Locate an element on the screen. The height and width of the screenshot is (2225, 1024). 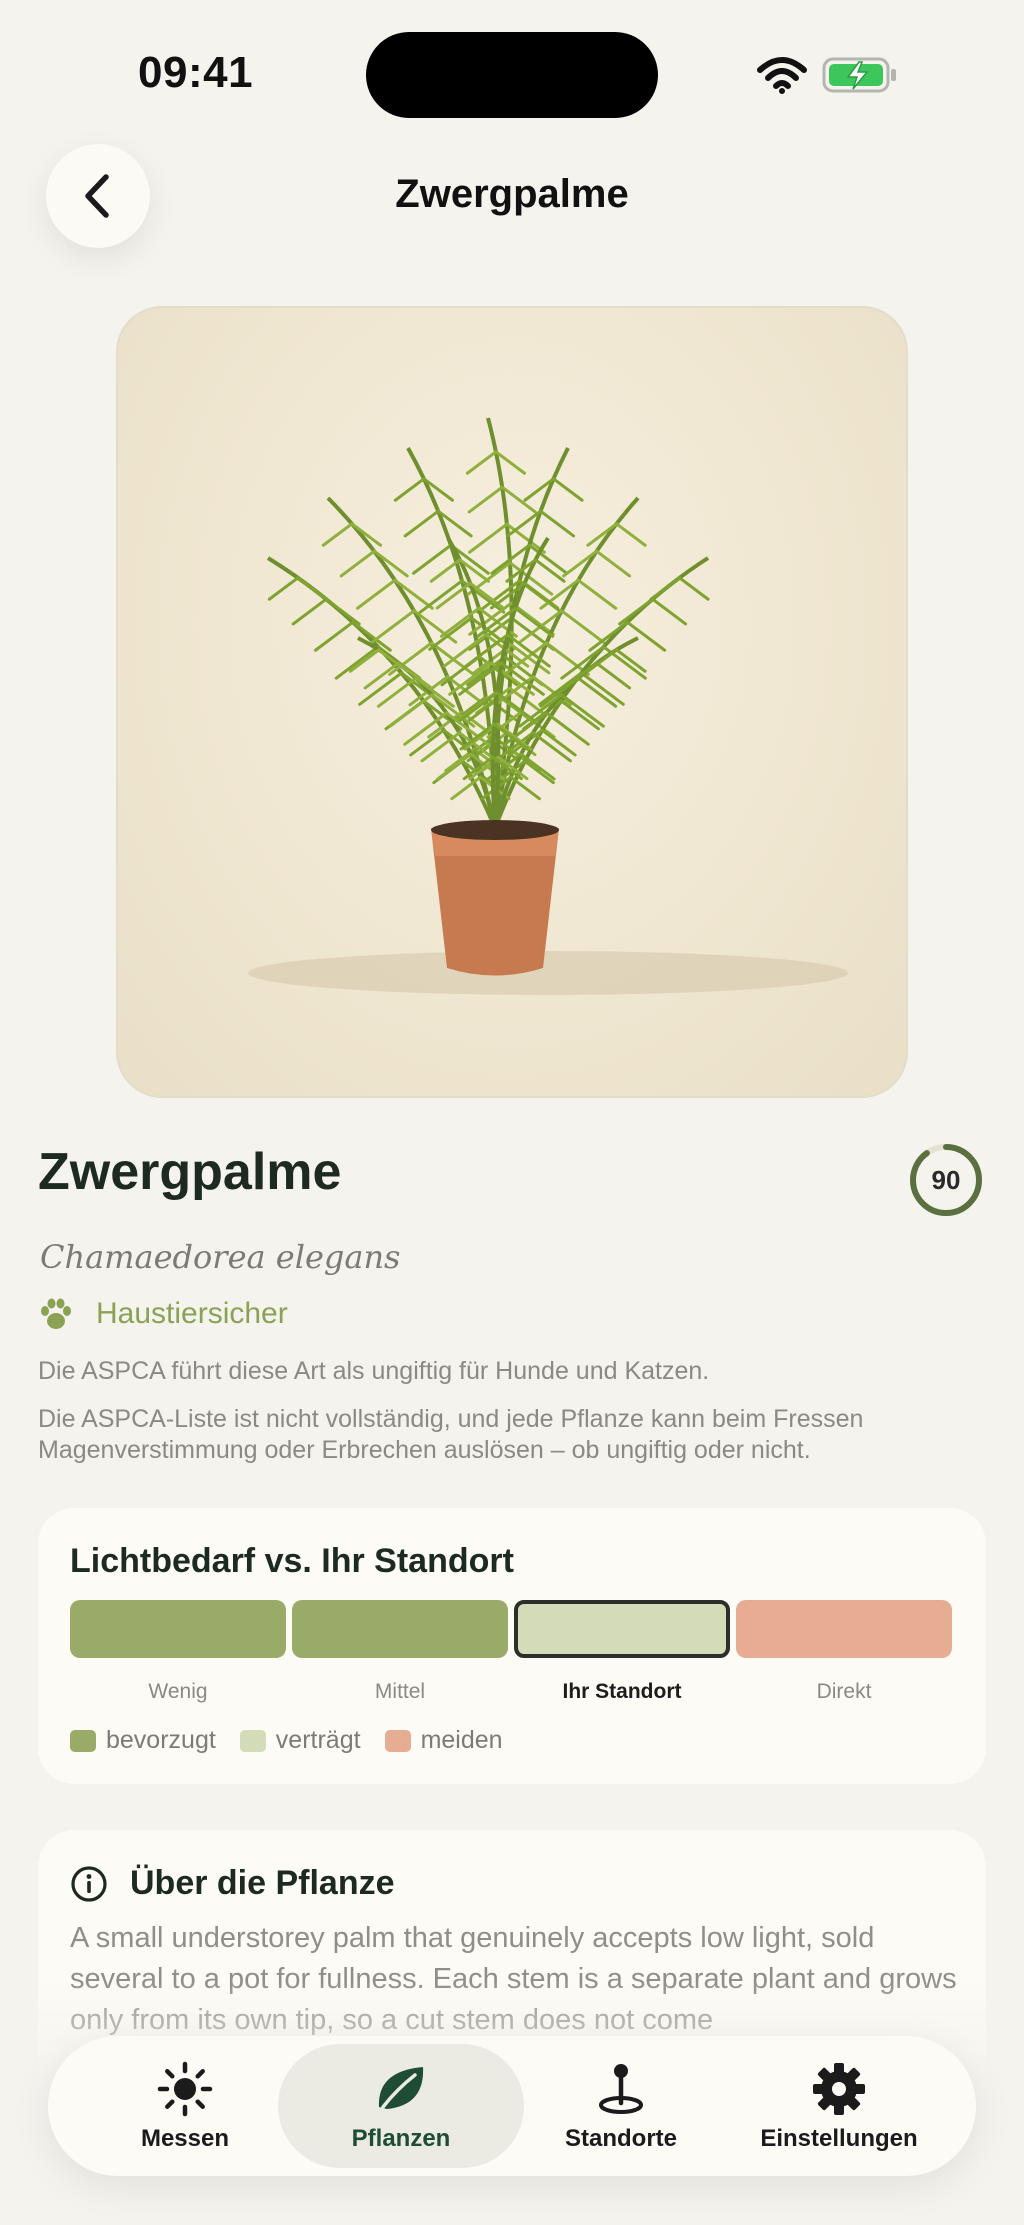
light-card-title: Lichtbedarf vs. Ihr Standort is located at coordinates (292, 1561).